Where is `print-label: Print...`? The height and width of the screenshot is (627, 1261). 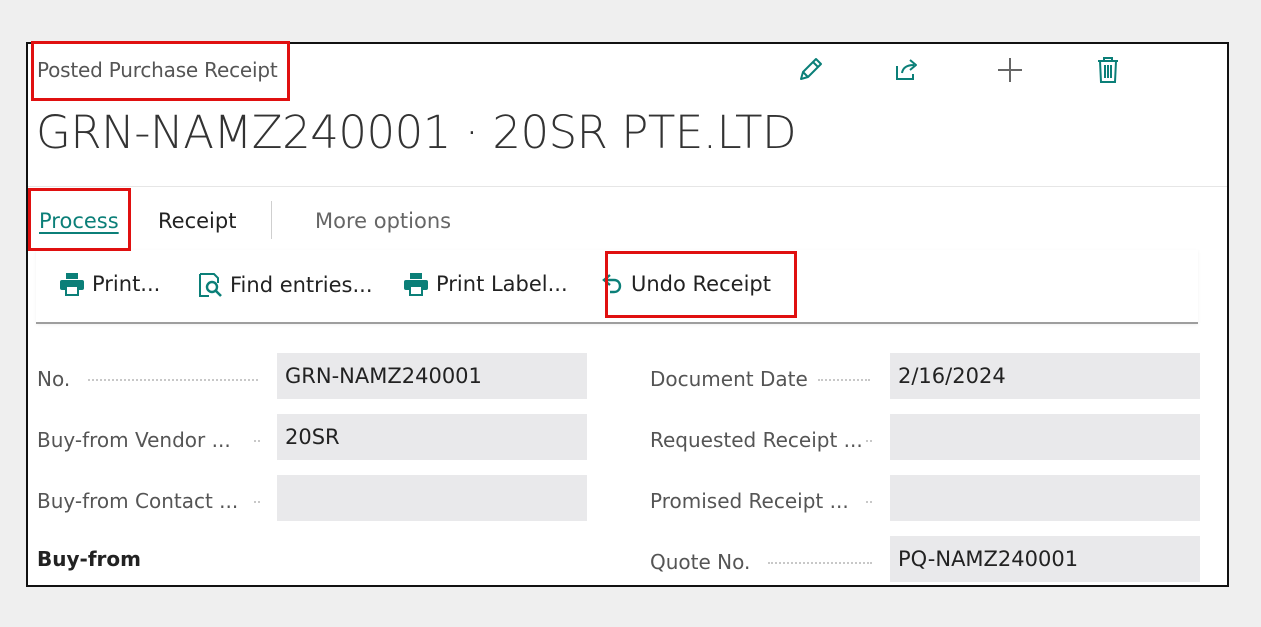 print-label: Print... is located at coordinates (126, 284).